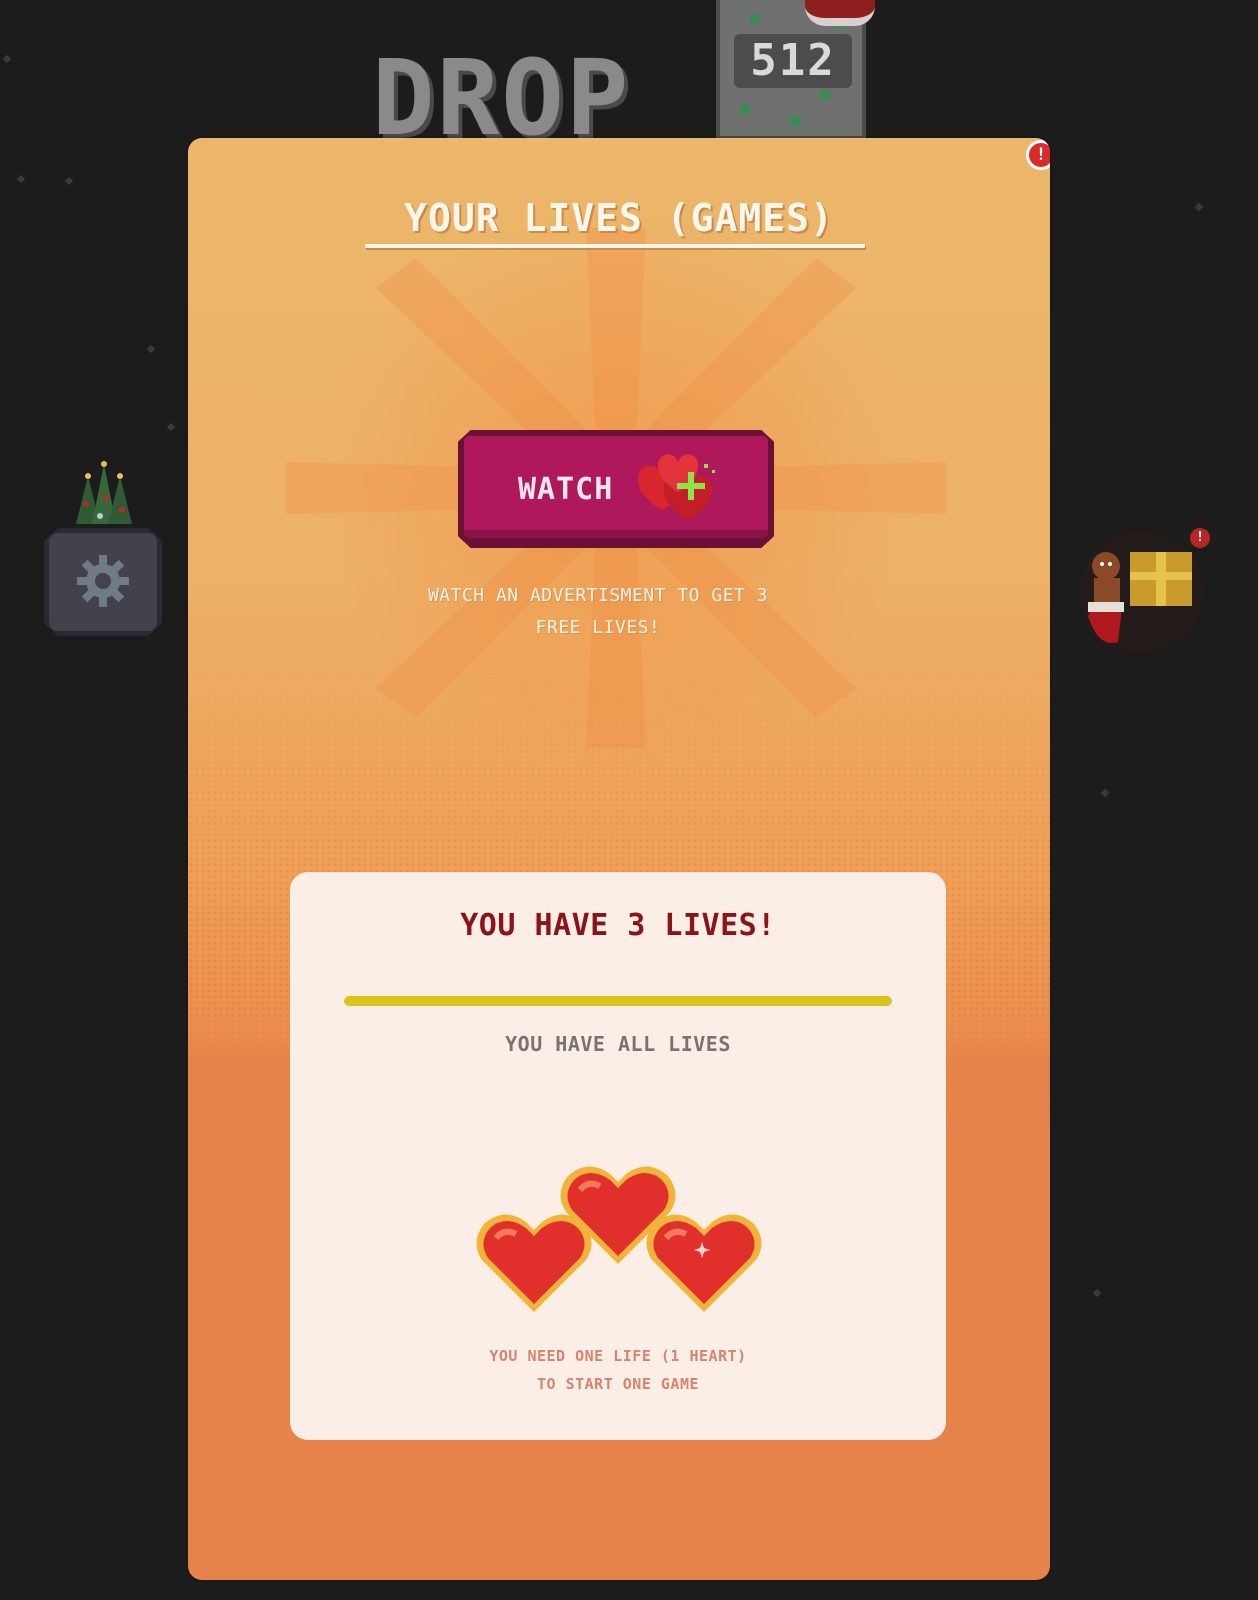  I want to click on score-value: 512, so click(793, 61).